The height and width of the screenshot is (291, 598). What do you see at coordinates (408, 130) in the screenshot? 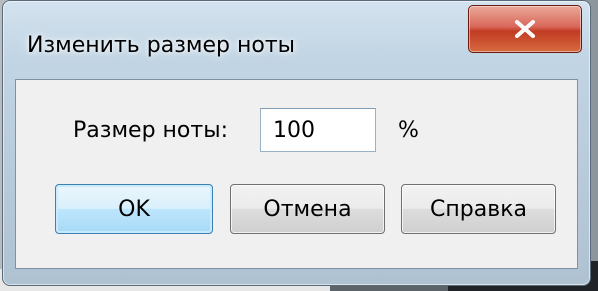
I see `percent-unit-label: %` at bounding box center [408, 130].